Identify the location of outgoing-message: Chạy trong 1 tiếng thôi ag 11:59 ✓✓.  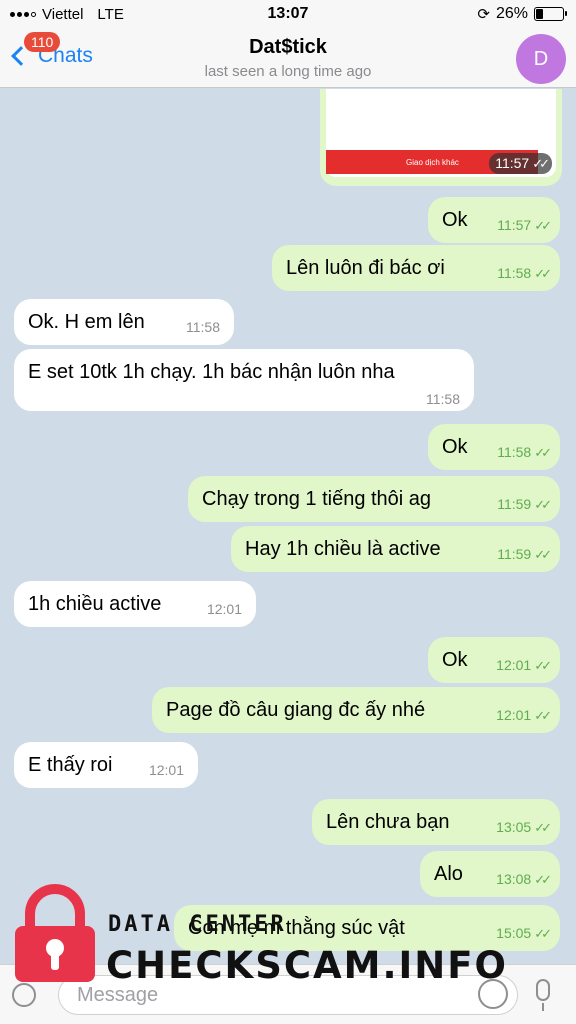
(374, 499).